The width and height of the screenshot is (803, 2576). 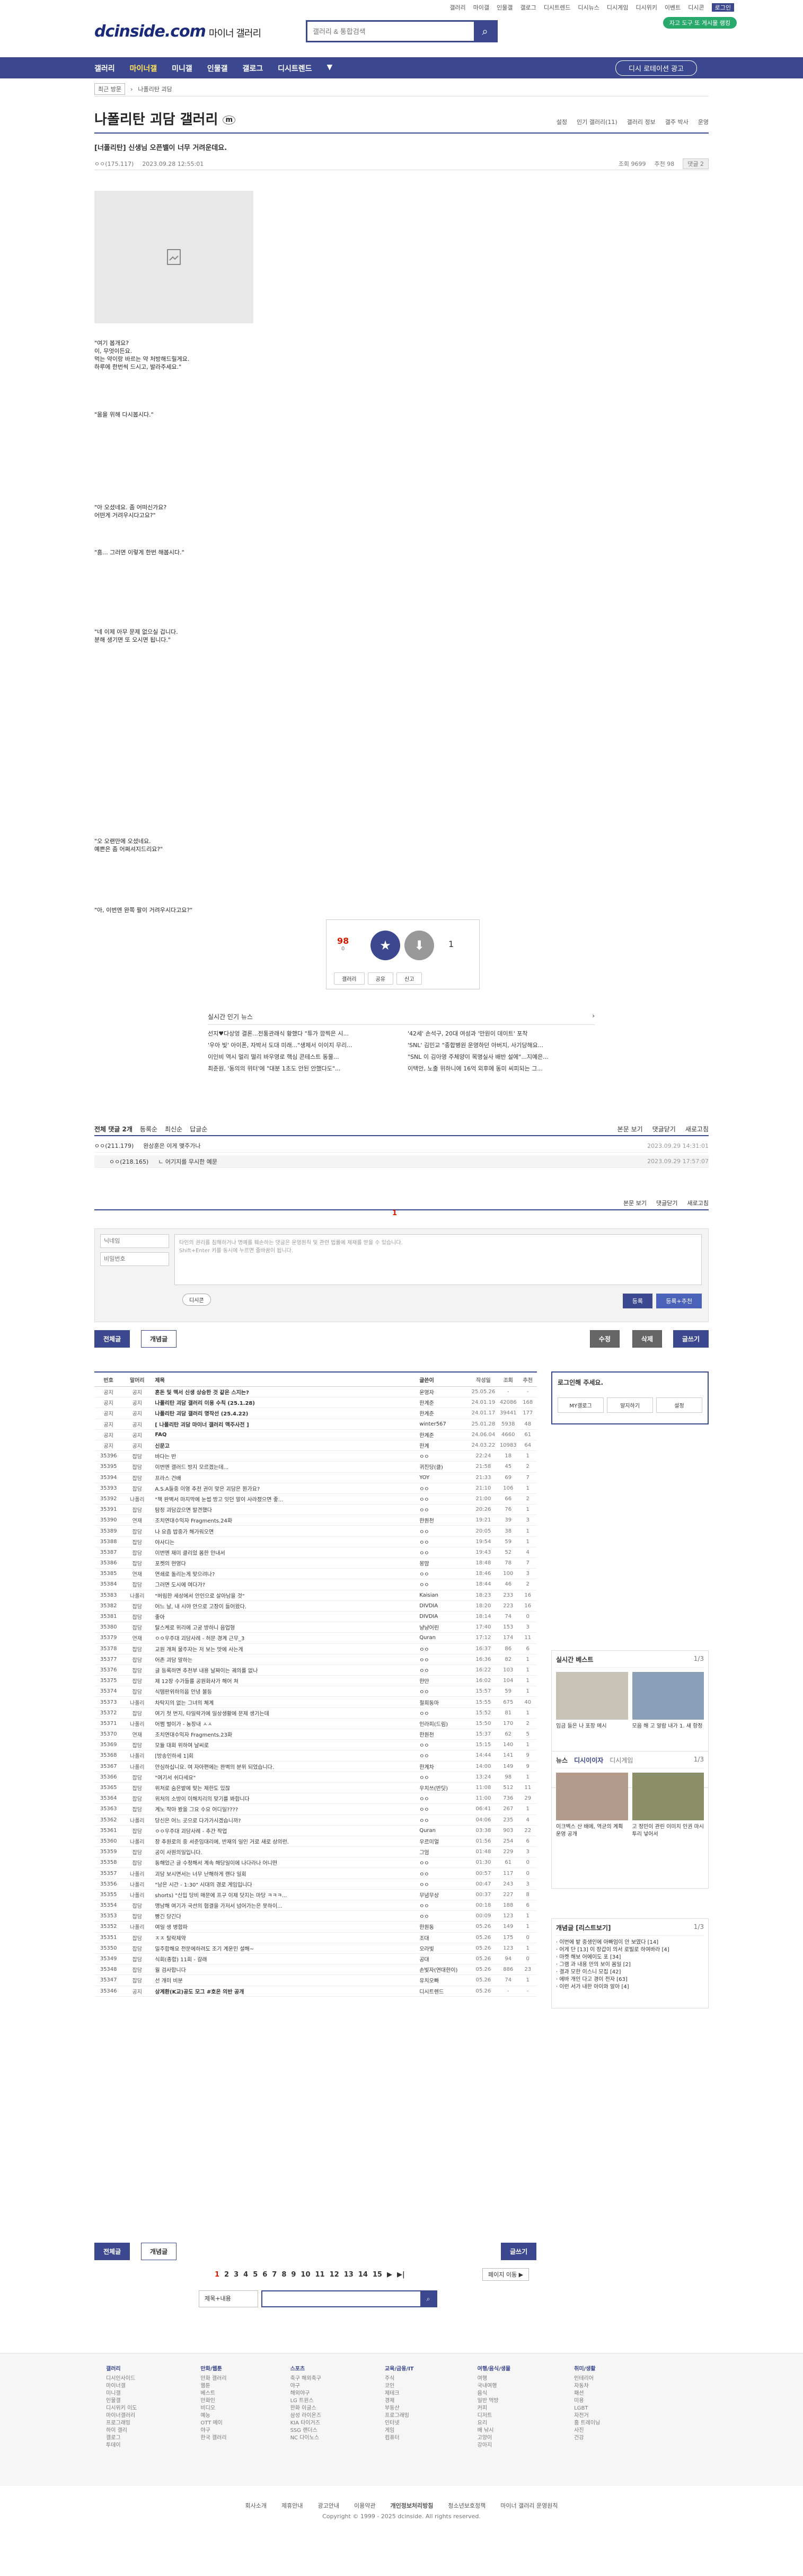 I want to click on footer-link: 마이너갤, so click(x=121, y=2386).